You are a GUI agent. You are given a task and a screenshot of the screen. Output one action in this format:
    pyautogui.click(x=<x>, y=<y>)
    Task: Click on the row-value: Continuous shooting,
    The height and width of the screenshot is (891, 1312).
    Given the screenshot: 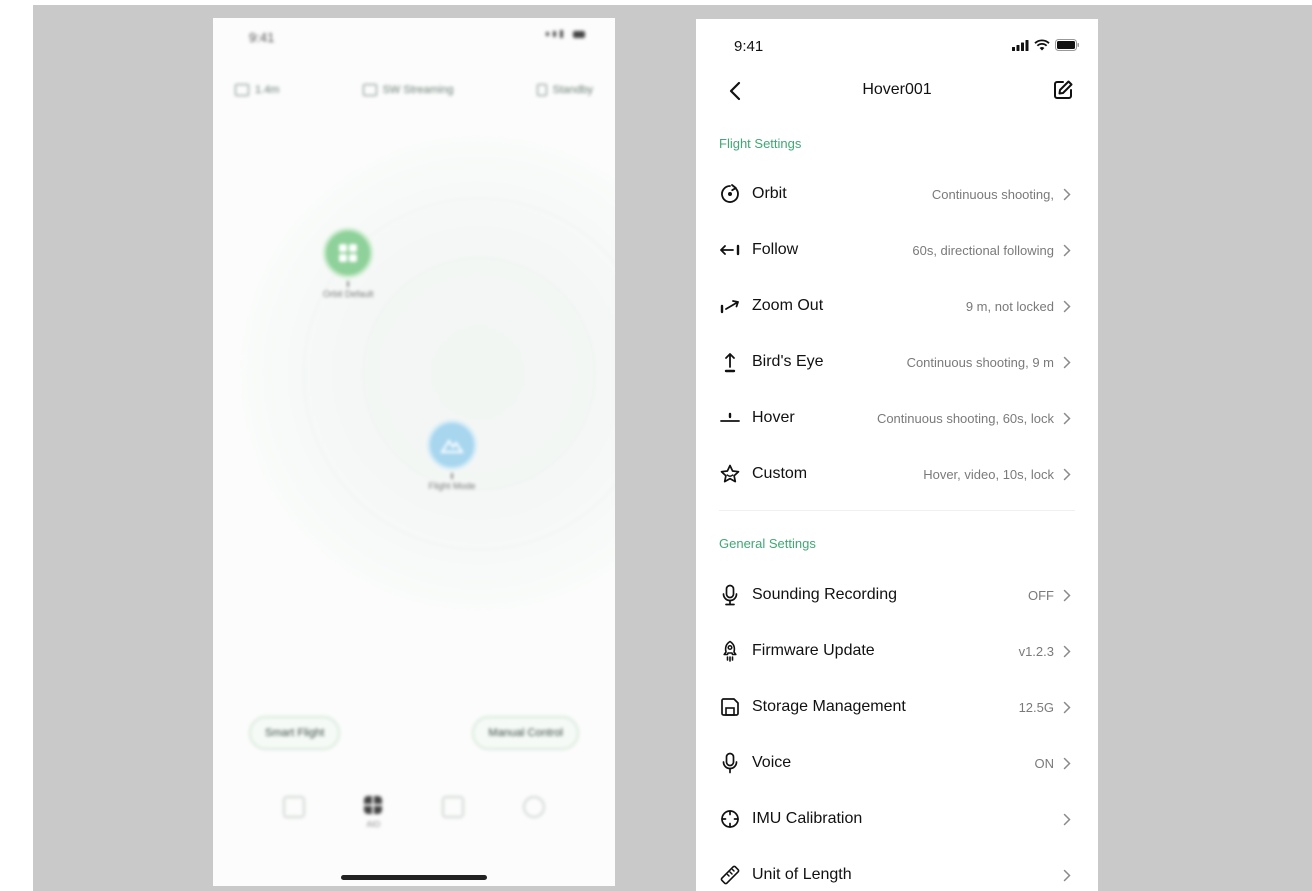 What is the action you would take?
    pyautogui.click(x=992, y=194)
    